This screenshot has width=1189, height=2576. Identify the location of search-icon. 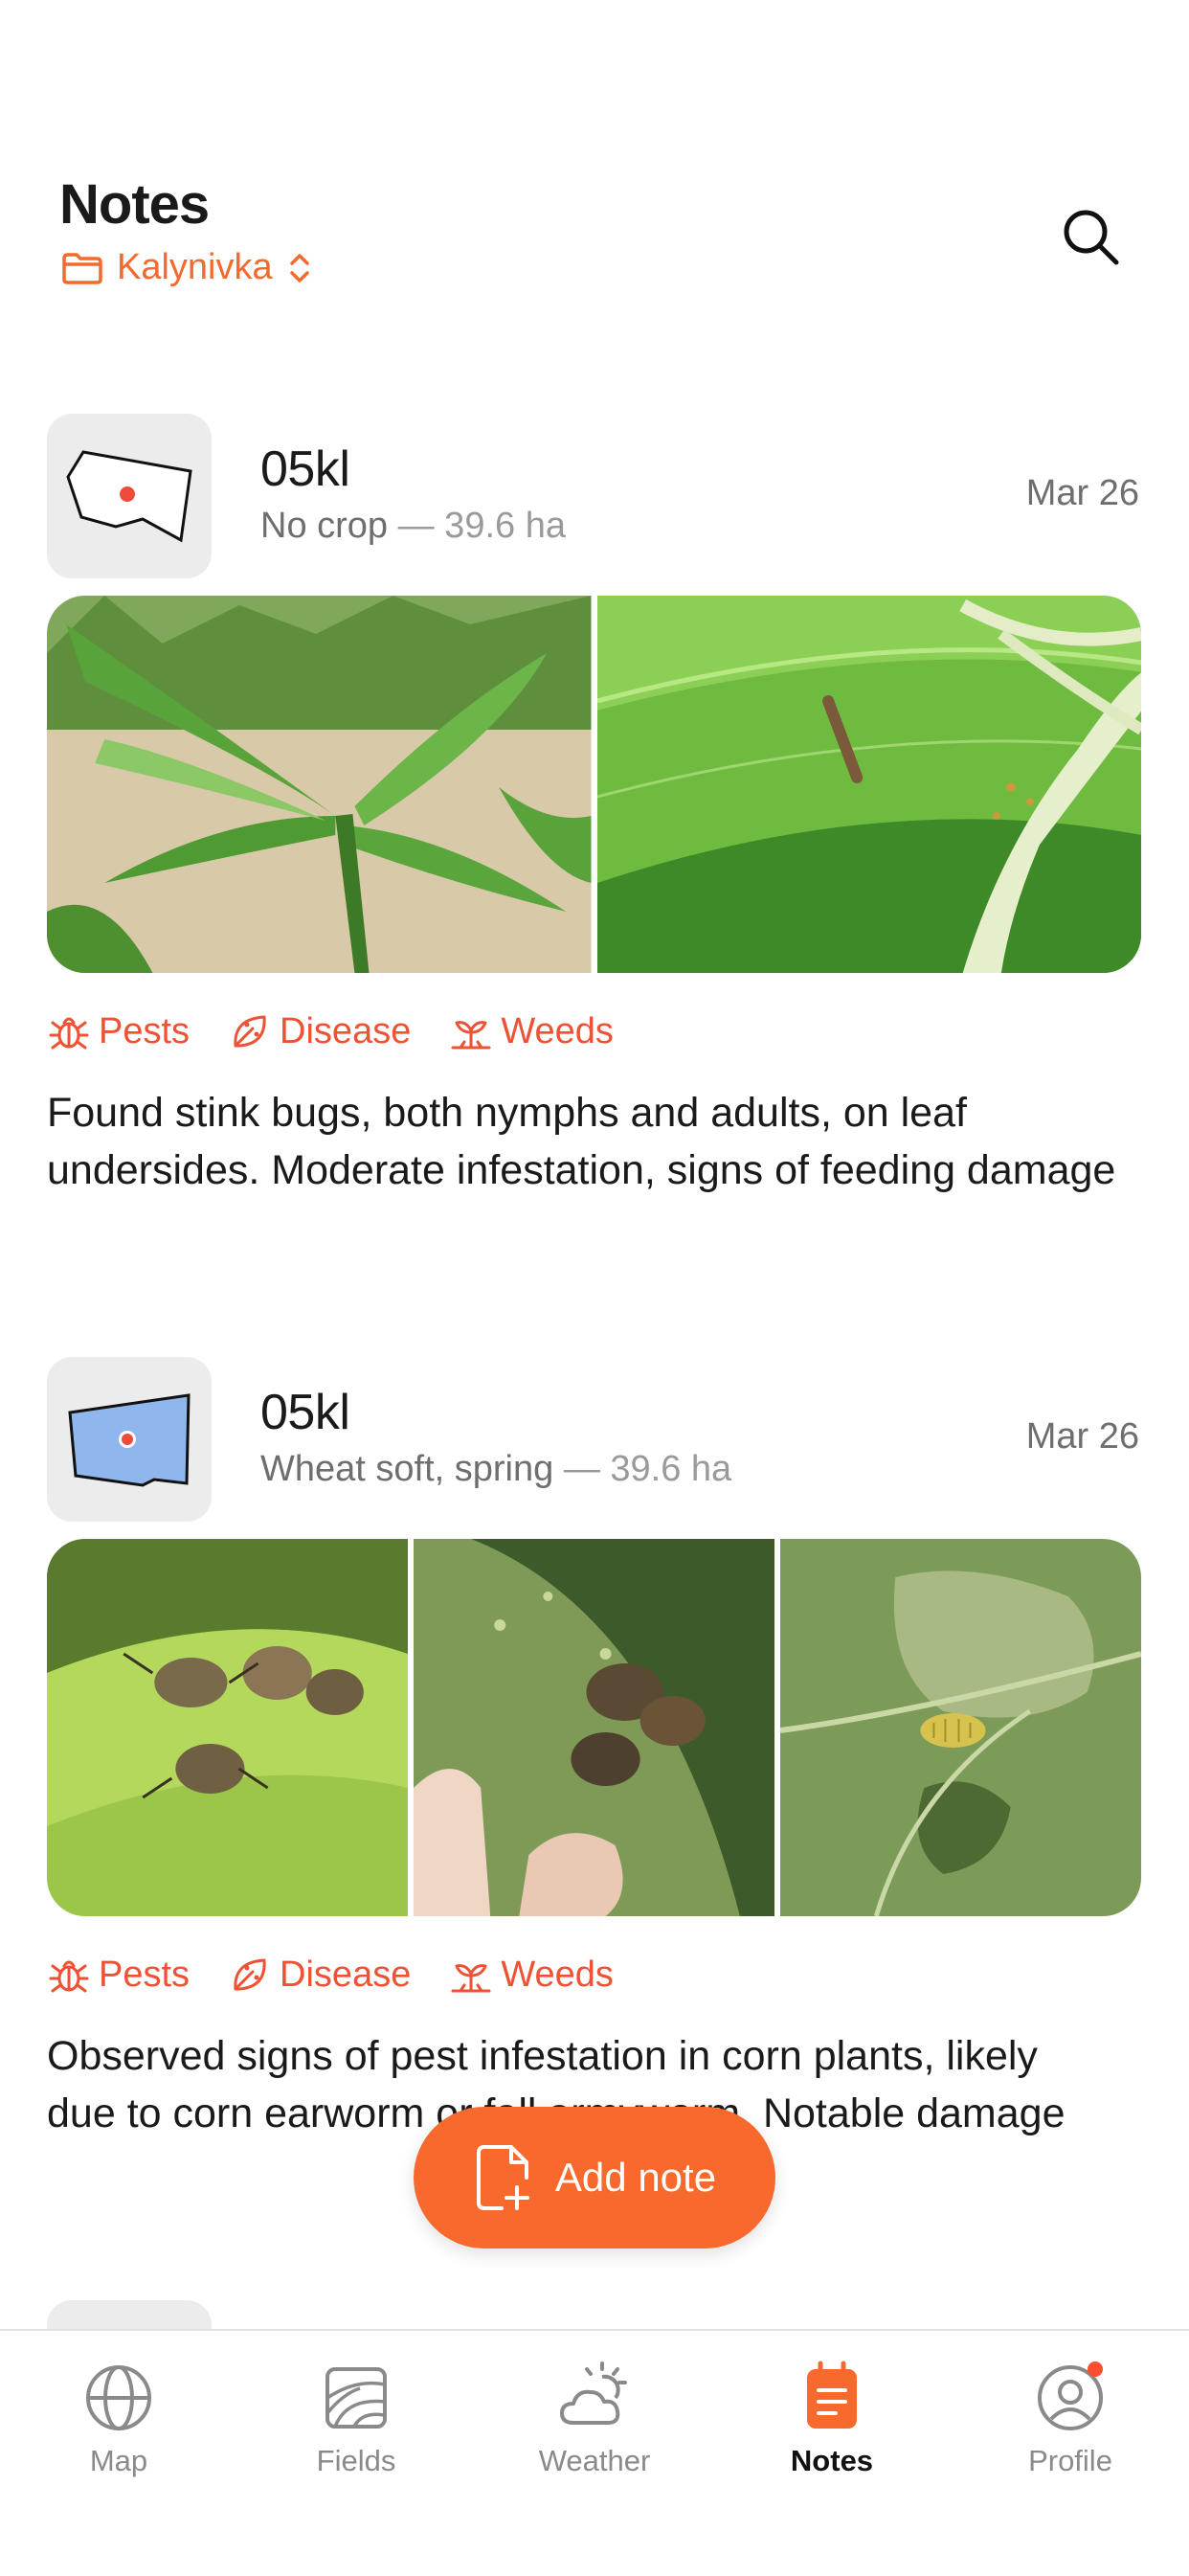
(1091, 237).